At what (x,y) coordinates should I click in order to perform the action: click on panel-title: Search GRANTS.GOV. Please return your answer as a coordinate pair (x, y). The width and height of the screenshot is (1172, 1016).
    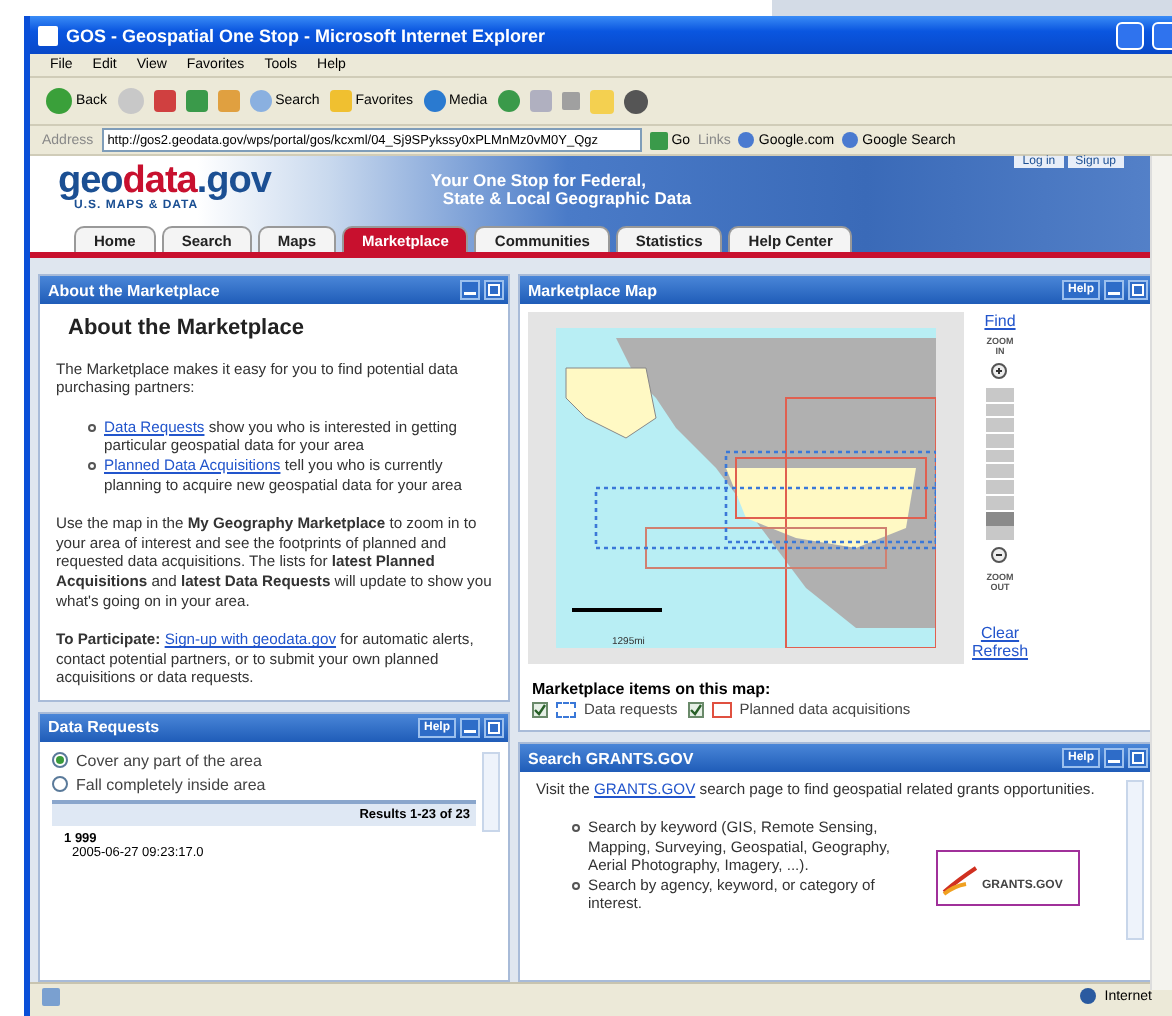
    Looking at the image, I should click on (612, 758).